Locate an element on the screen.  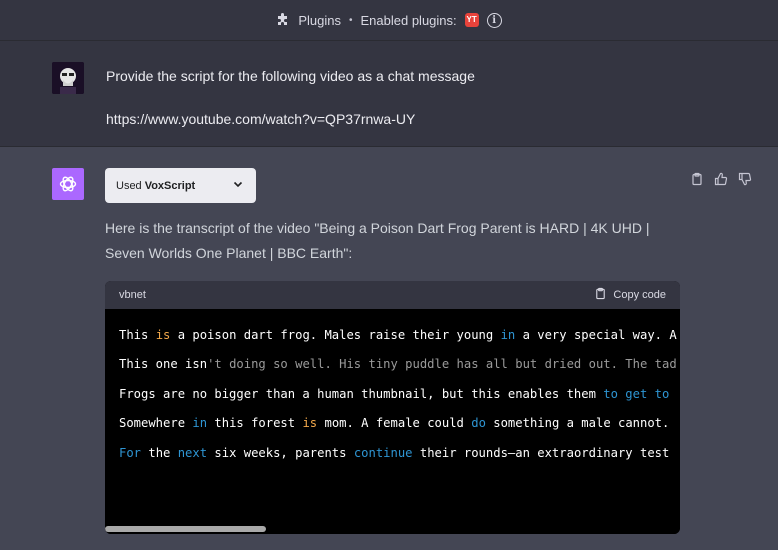
puzzle-icon is located at coordinates (283, 20).